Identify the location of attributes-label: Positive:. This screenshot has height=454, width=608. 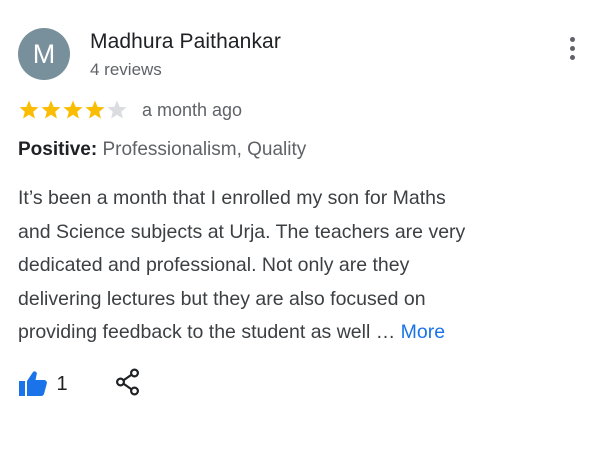
(58, 149).